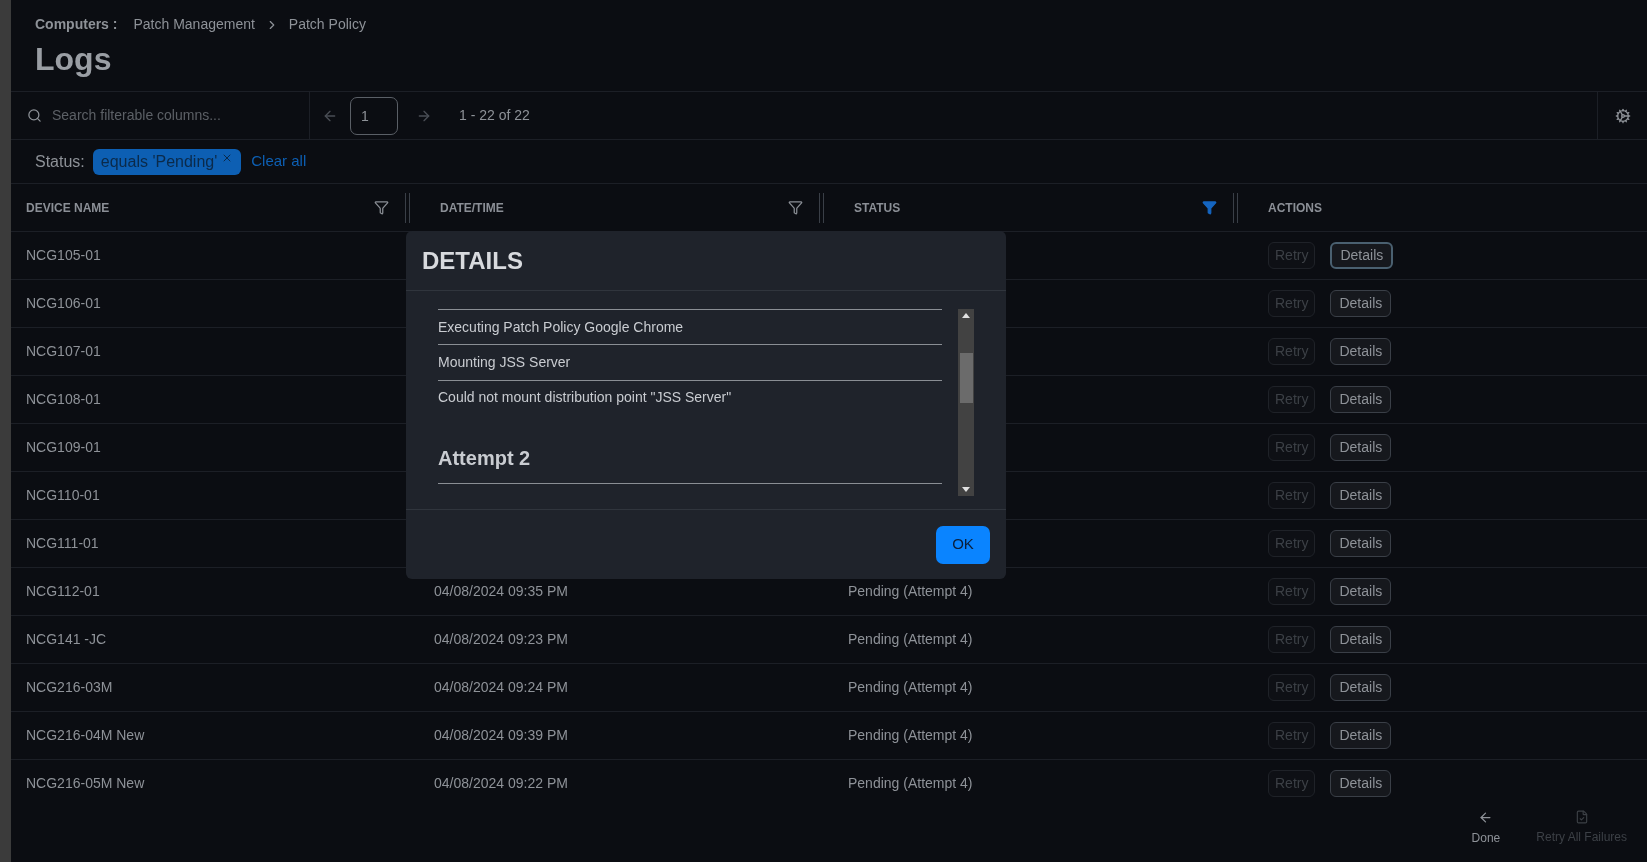 This screenshot has height=862, width=1647. I want to click on ok-button: OK, so click(963, 544).